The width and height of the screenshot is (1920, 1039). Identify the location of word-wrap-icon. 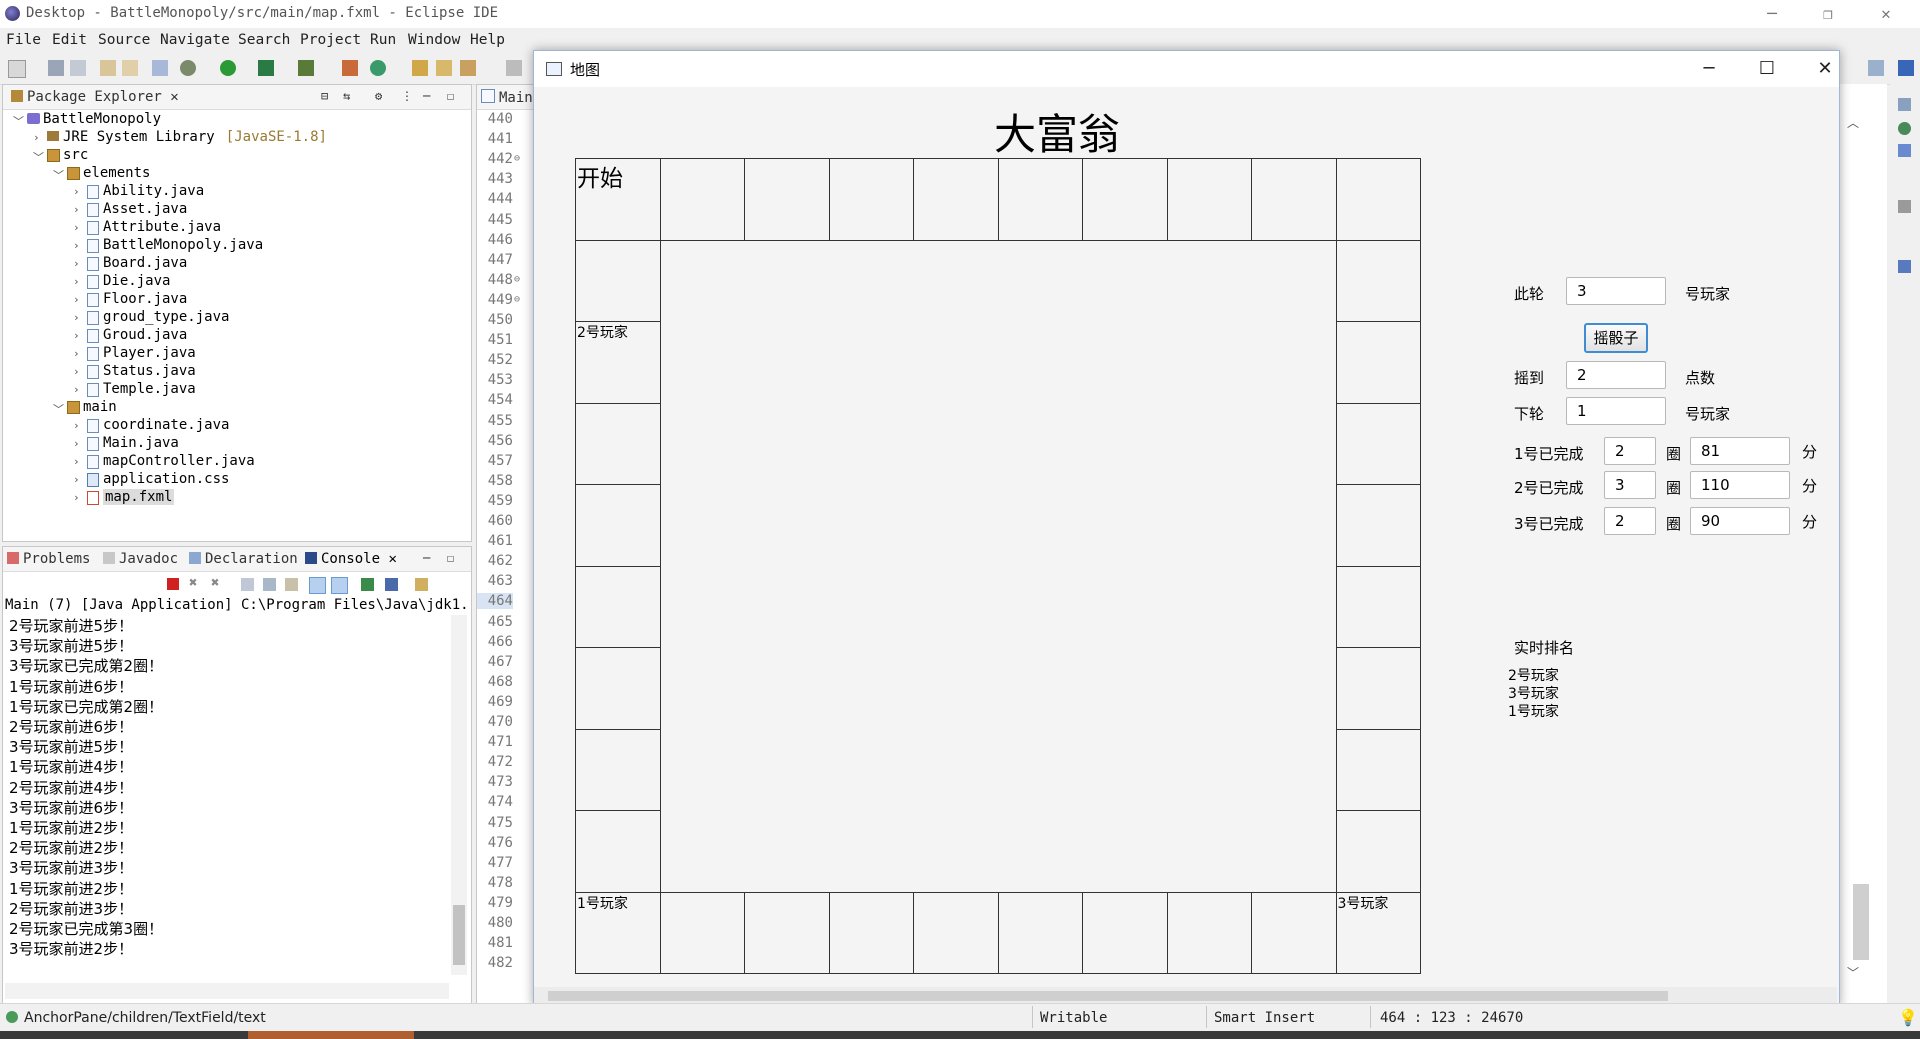
(291, 584).